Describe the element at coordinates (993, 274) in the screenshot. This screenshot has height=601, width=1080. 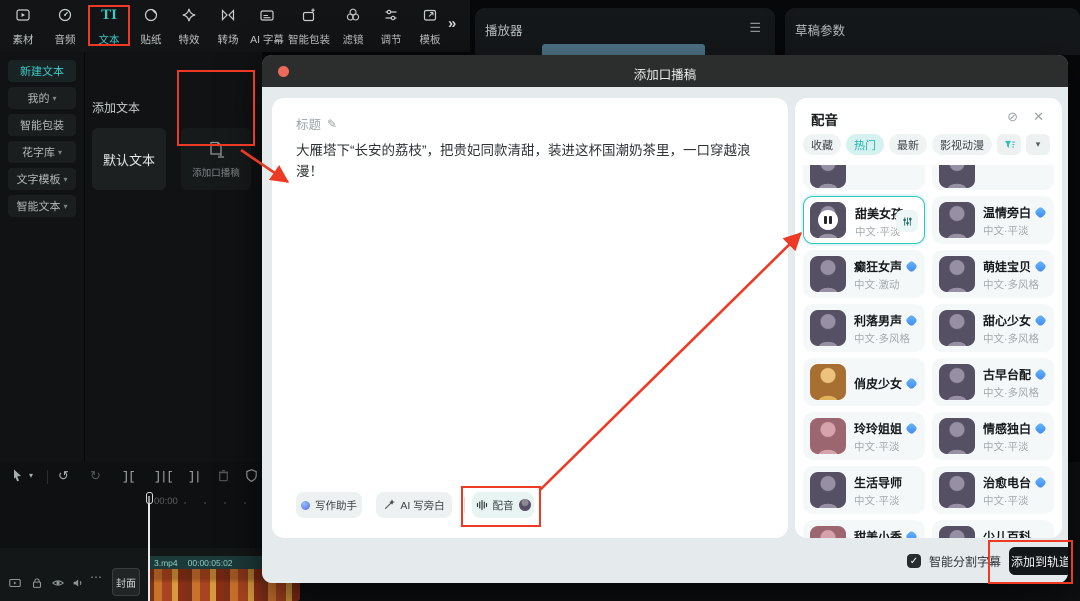
I see `voice-card: 萌娃宝贝 中文·多风格` at that location.